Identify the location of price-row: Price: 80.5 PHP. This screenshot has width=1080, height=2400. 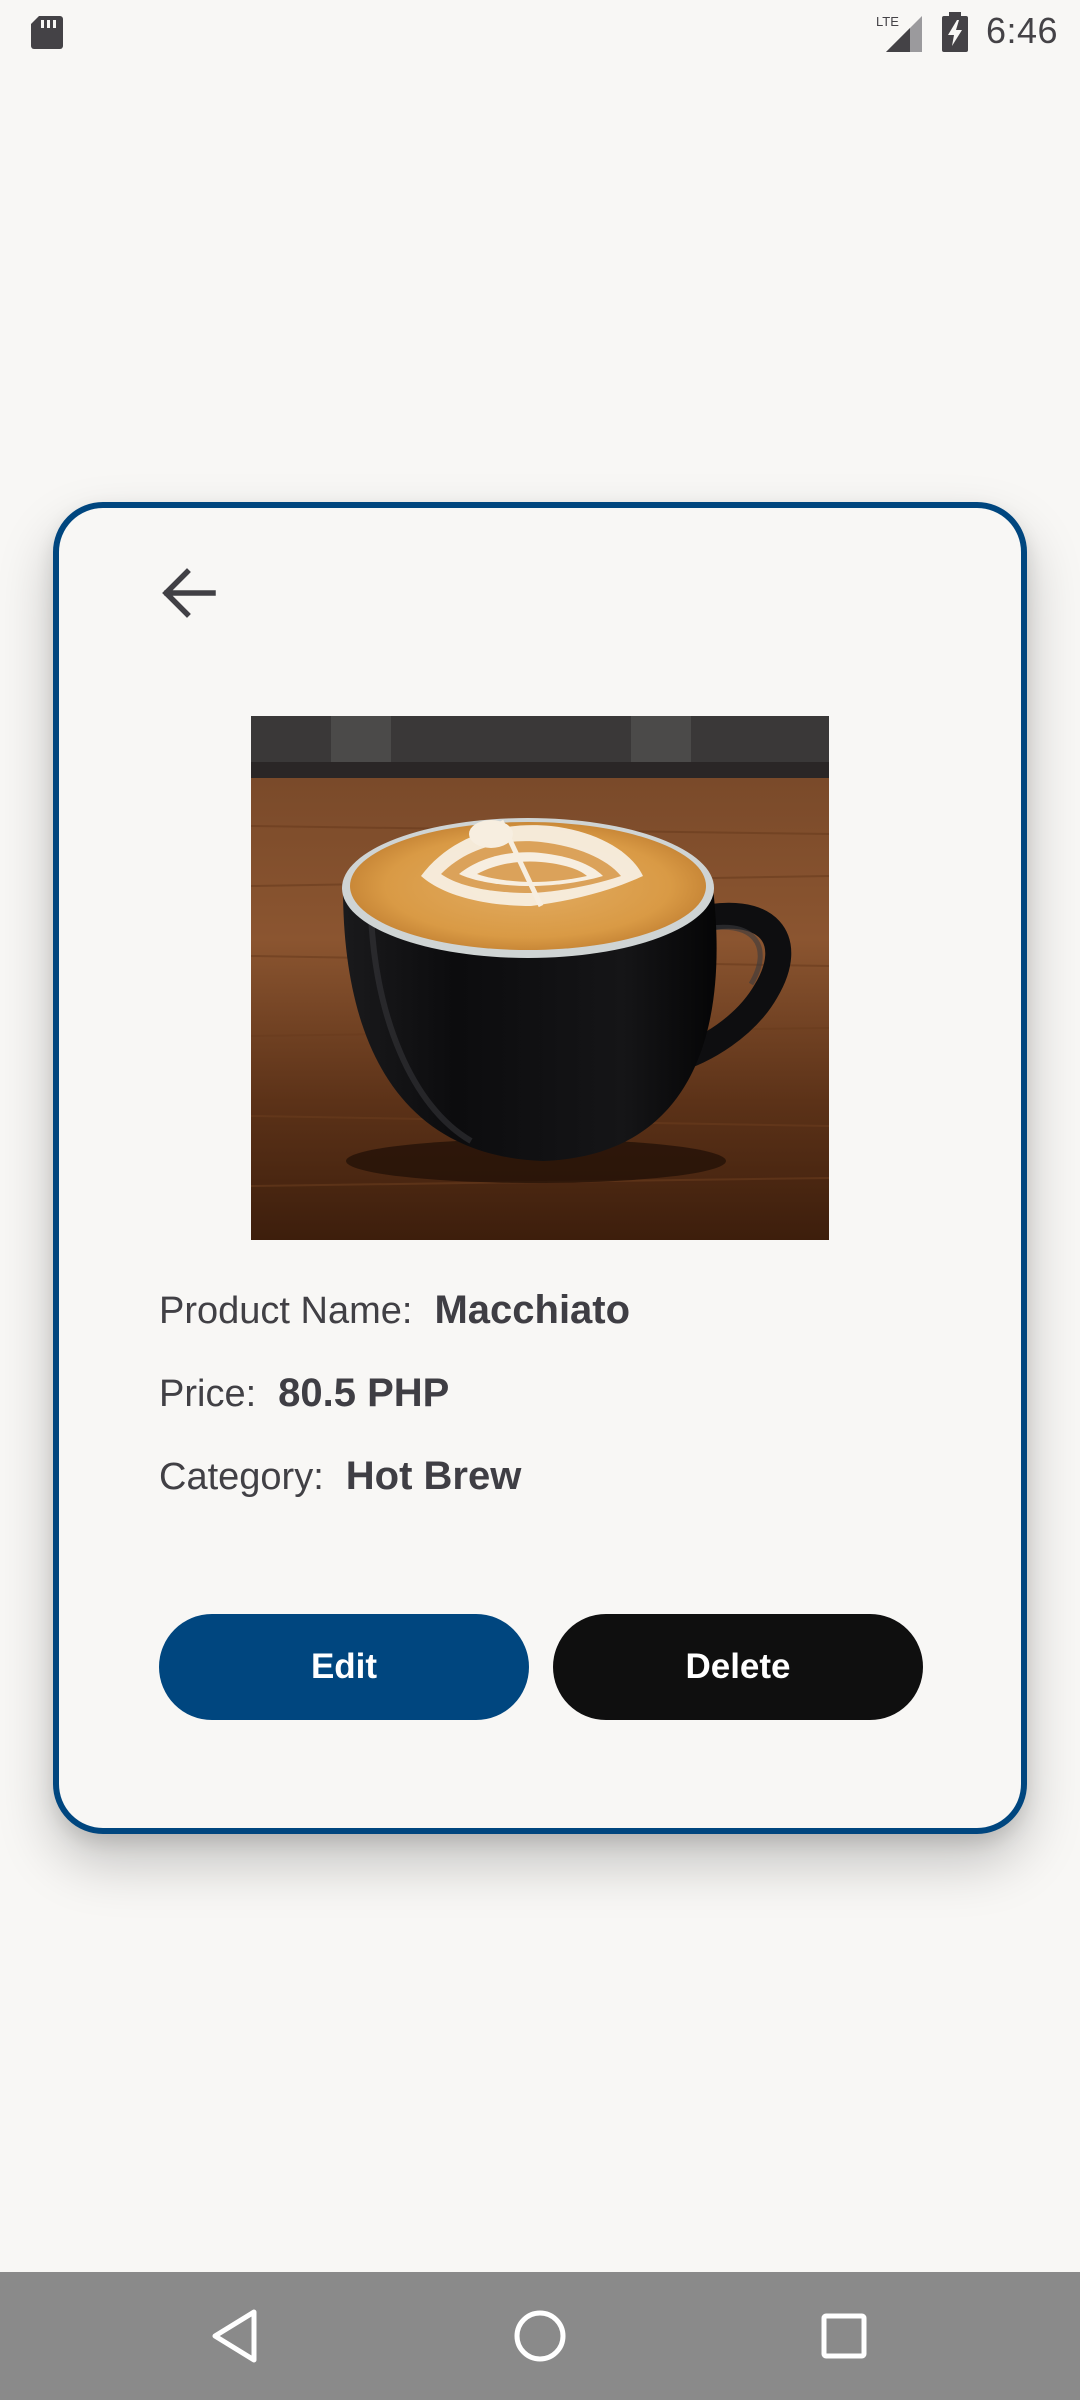
(304, 1393).